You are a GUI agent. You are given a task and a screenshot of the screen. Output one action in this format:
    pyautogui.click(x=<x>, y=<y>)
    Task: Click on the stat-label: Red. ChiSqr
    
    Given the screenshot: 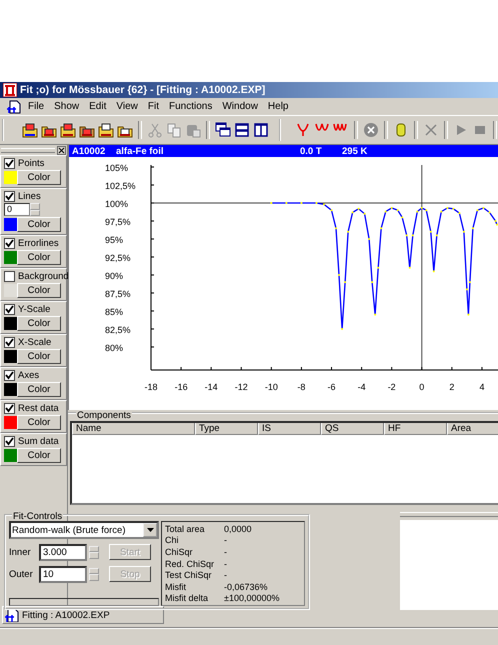 What is the action you would take?
    pyautogui.click(x=190, y=563)
    